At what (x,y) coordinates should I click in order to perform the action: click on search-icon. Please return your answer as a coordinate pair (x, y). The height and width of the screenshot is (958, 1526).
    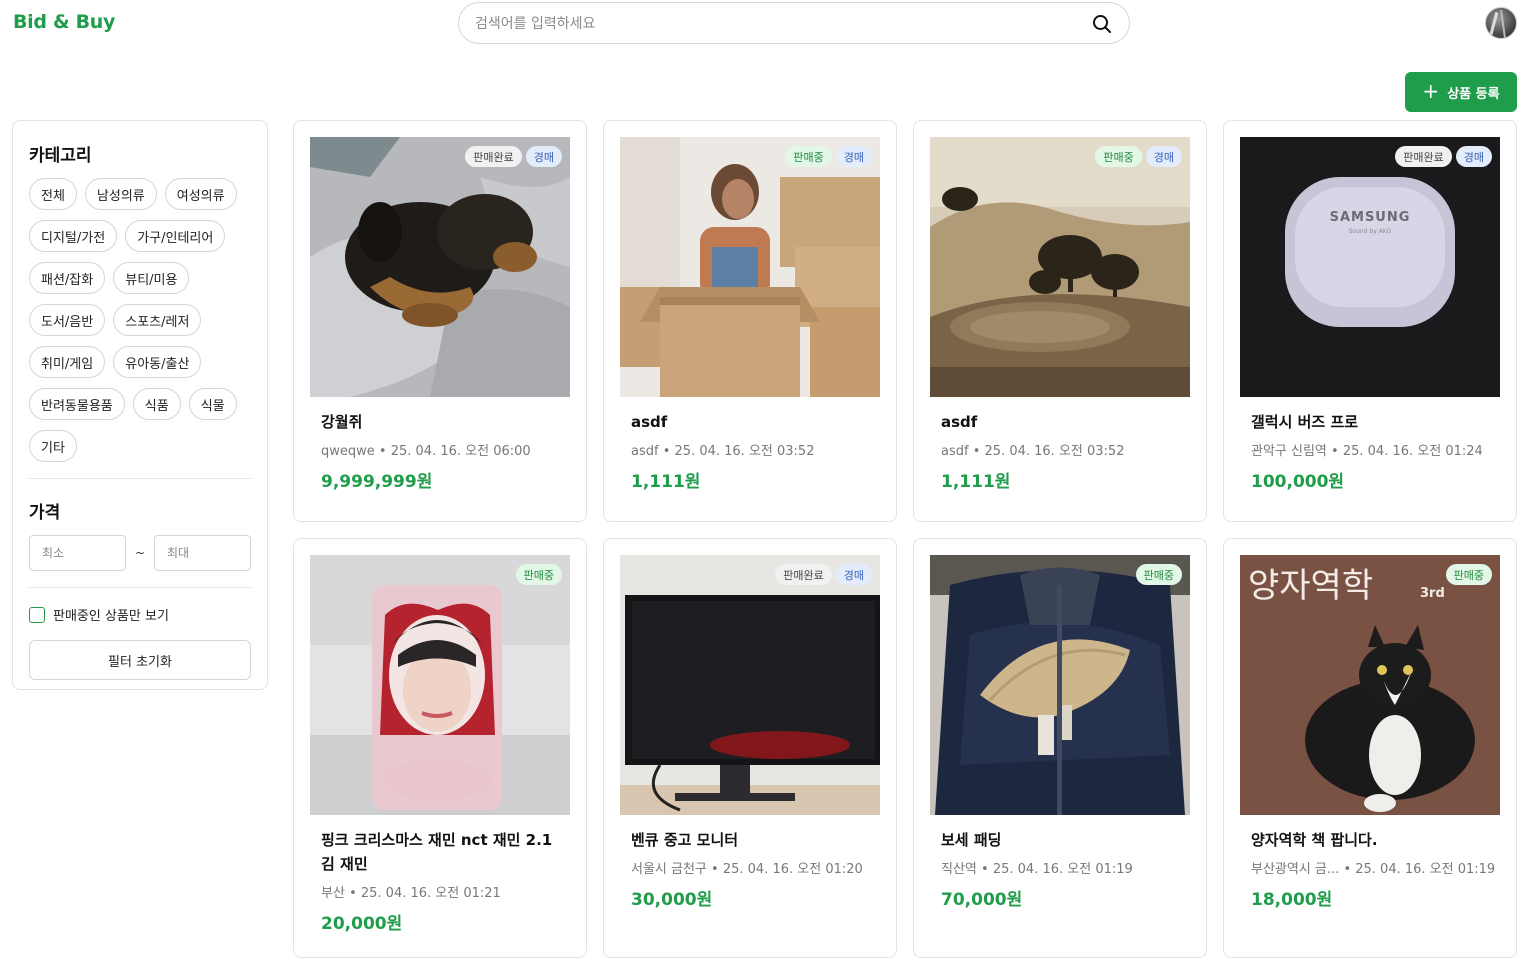
    Looking at the image, I should click on (1102, 24).